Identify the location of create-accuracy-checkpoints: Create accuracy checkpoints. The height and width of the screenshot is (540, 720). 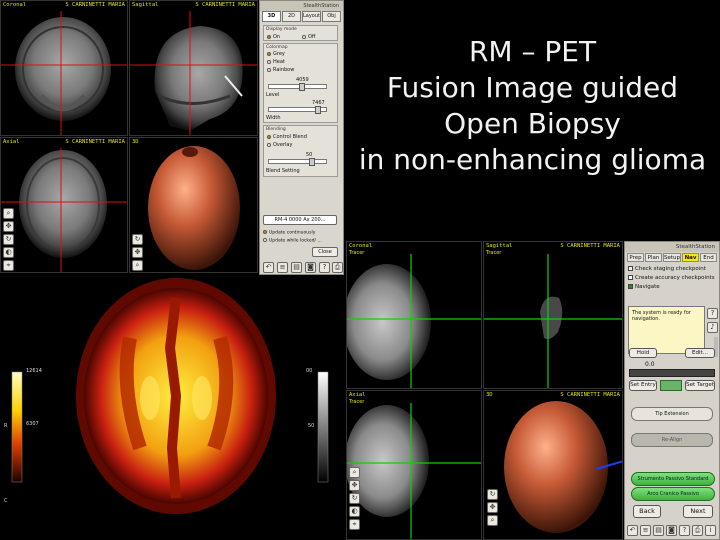
(671, 278).